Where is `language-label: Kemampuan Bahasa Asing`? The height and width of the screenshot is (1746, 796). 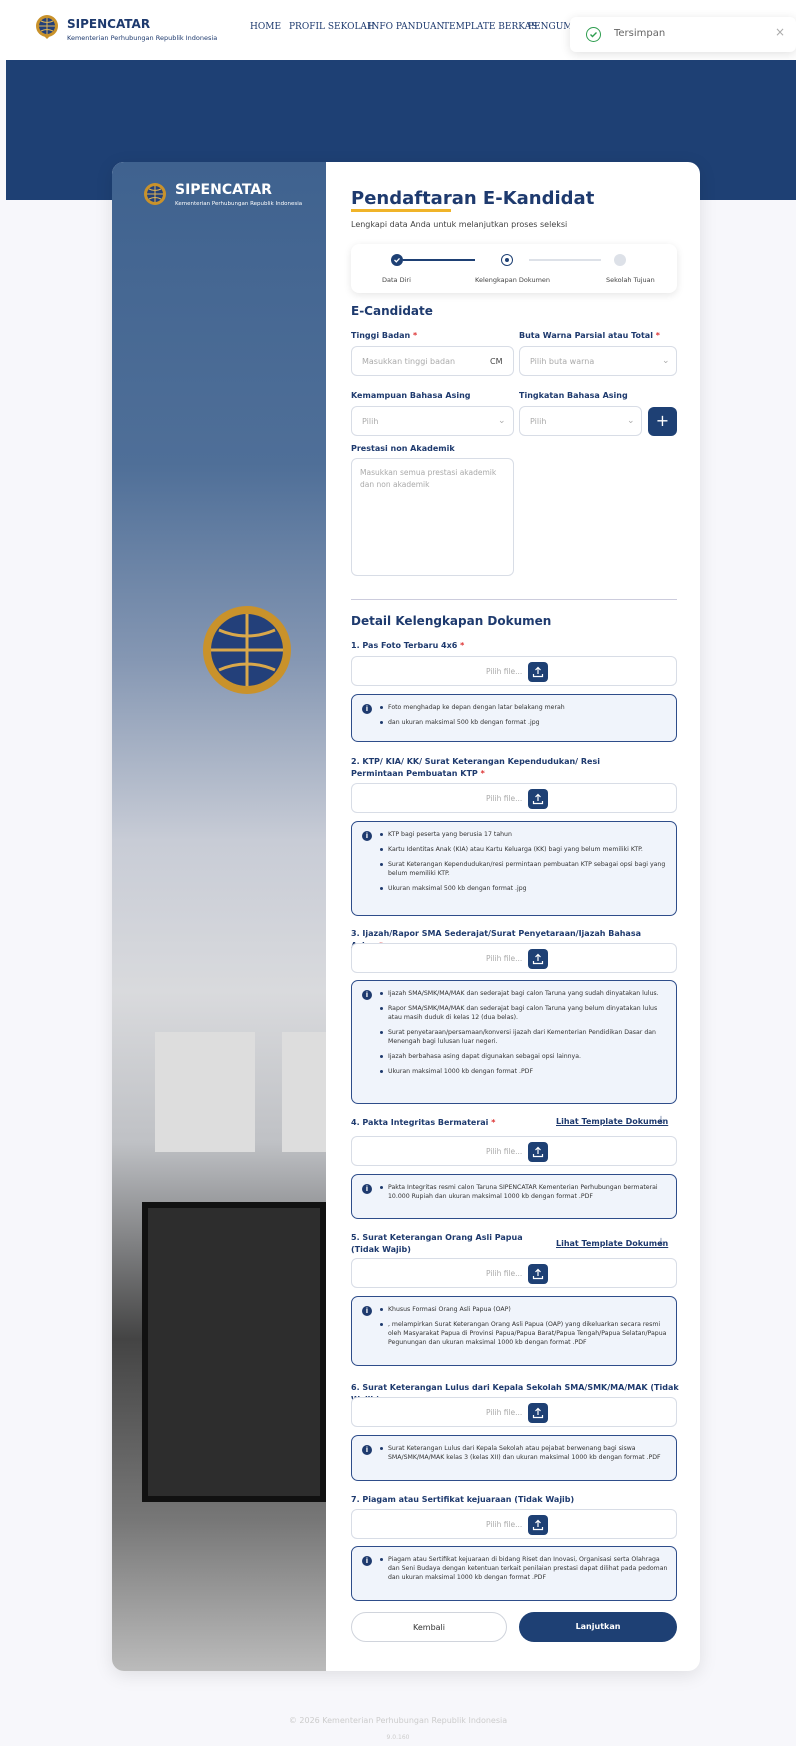
language-label: Kemampuan Bahasa Asing is located at coordinates (411, 395).